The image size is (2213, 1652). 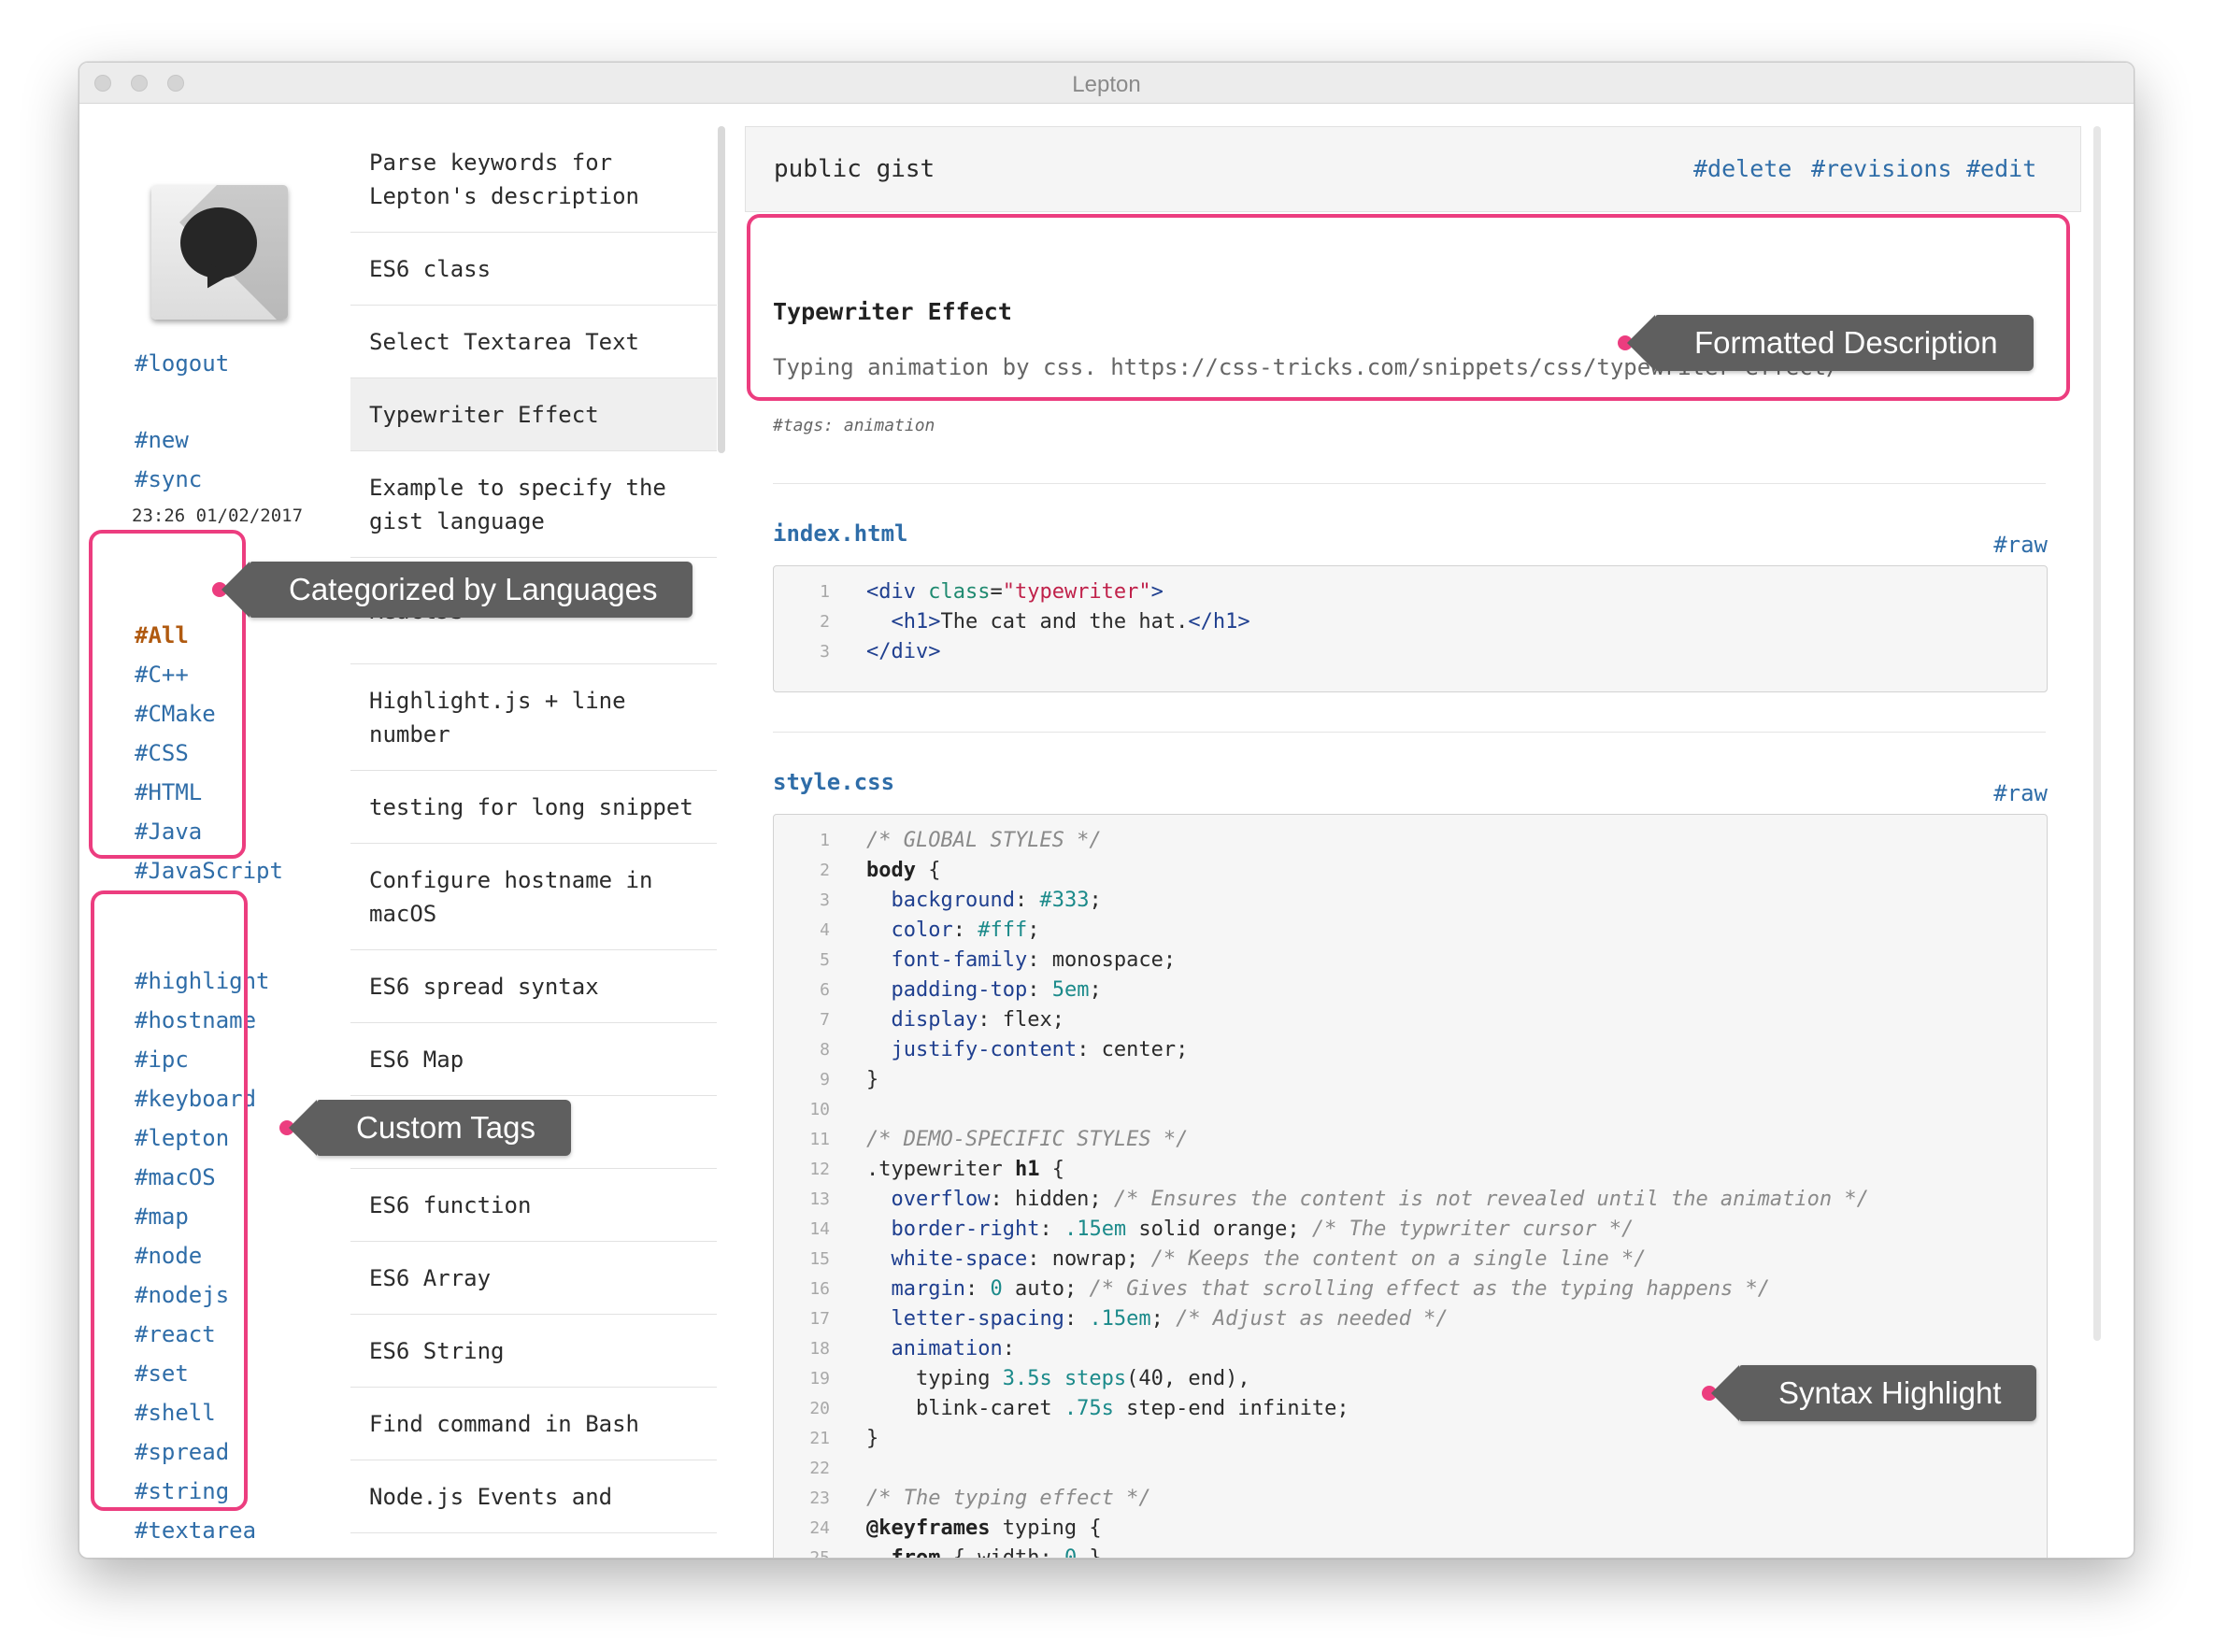 What do you see at coordinates (182, 1295) in the screenshot?
I see `tag-filter-item: #nodejs` at bounding box center [182, 1295].